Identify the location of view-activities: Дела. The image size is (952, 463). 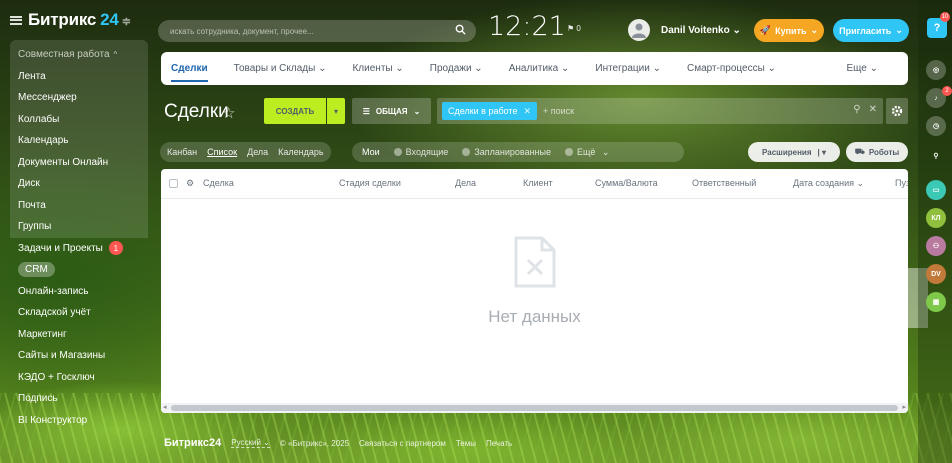
(257, 152).